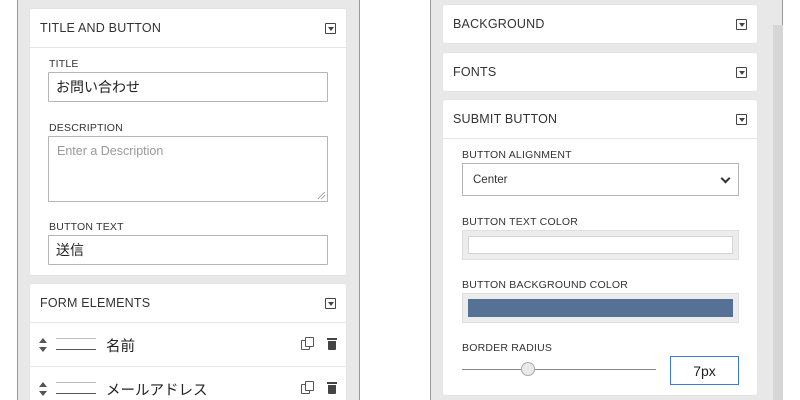 Image resolution: width=800 pixels, height=400 pixels. I want to click on border-radius-value: 7px, so click(704, 370).